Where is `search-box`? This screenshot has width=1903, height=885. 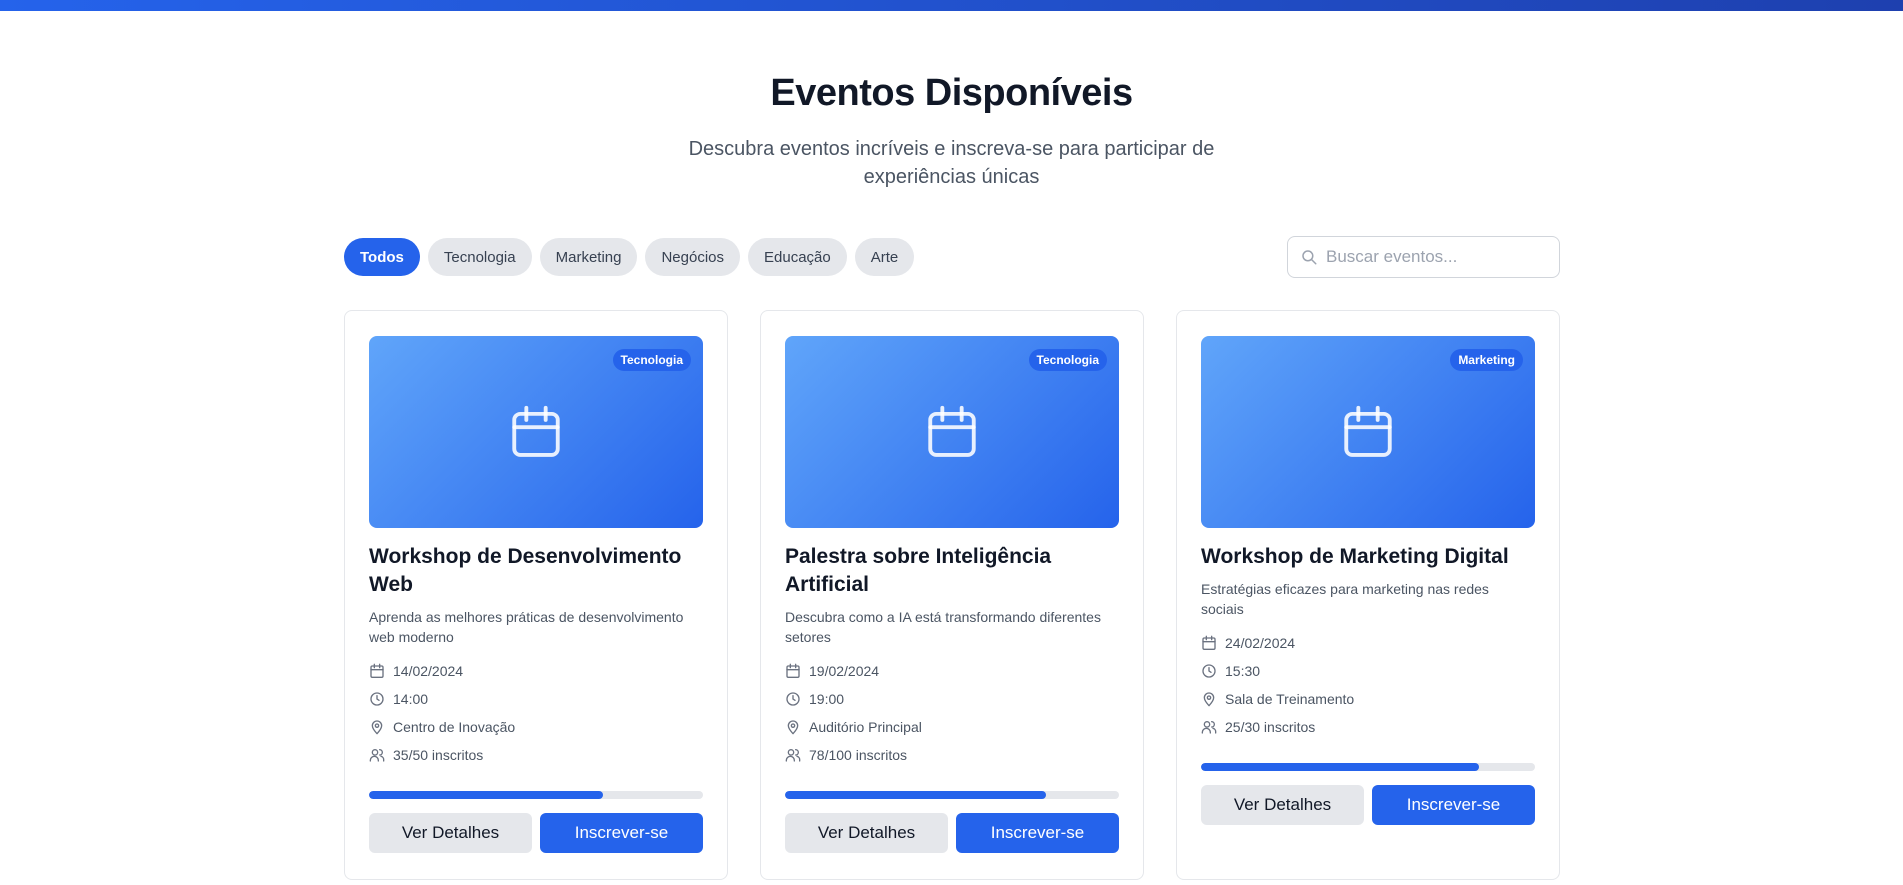
search-box is located at coordinates (1423, 257).